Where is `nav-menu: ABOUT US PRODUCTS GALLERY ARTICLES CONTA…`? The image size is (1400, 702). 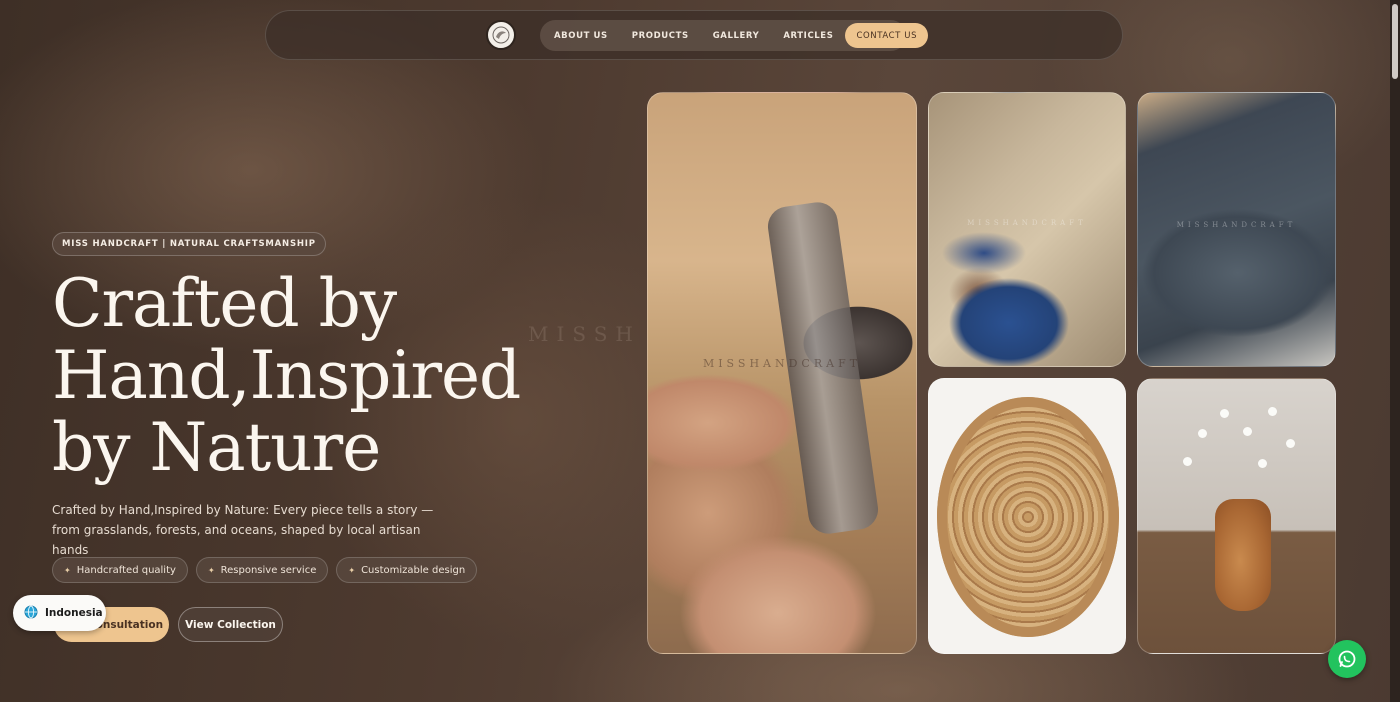 nav-menu: ABOUT US PRODUCTS GALLERY ARTICLES CONTA… is located at coordinates (734, 35).